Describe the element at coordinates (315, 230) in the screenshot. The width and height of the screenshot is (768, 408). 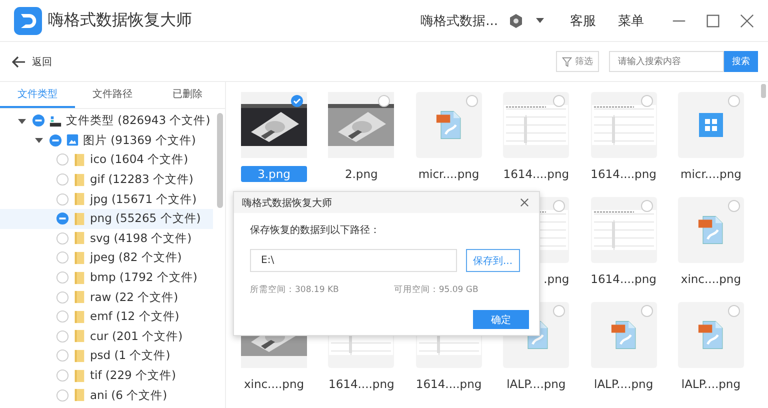
I see `dialog-prompt: 保存恢复的数据到以下路径：` at that location.